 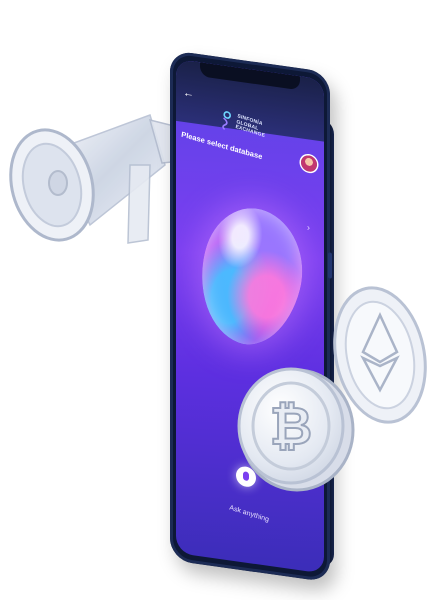 What do you see at coordinates (188, 94) in the screenshot?
I see `back-arrow-icon: ←` at bounding box center [188, 94].